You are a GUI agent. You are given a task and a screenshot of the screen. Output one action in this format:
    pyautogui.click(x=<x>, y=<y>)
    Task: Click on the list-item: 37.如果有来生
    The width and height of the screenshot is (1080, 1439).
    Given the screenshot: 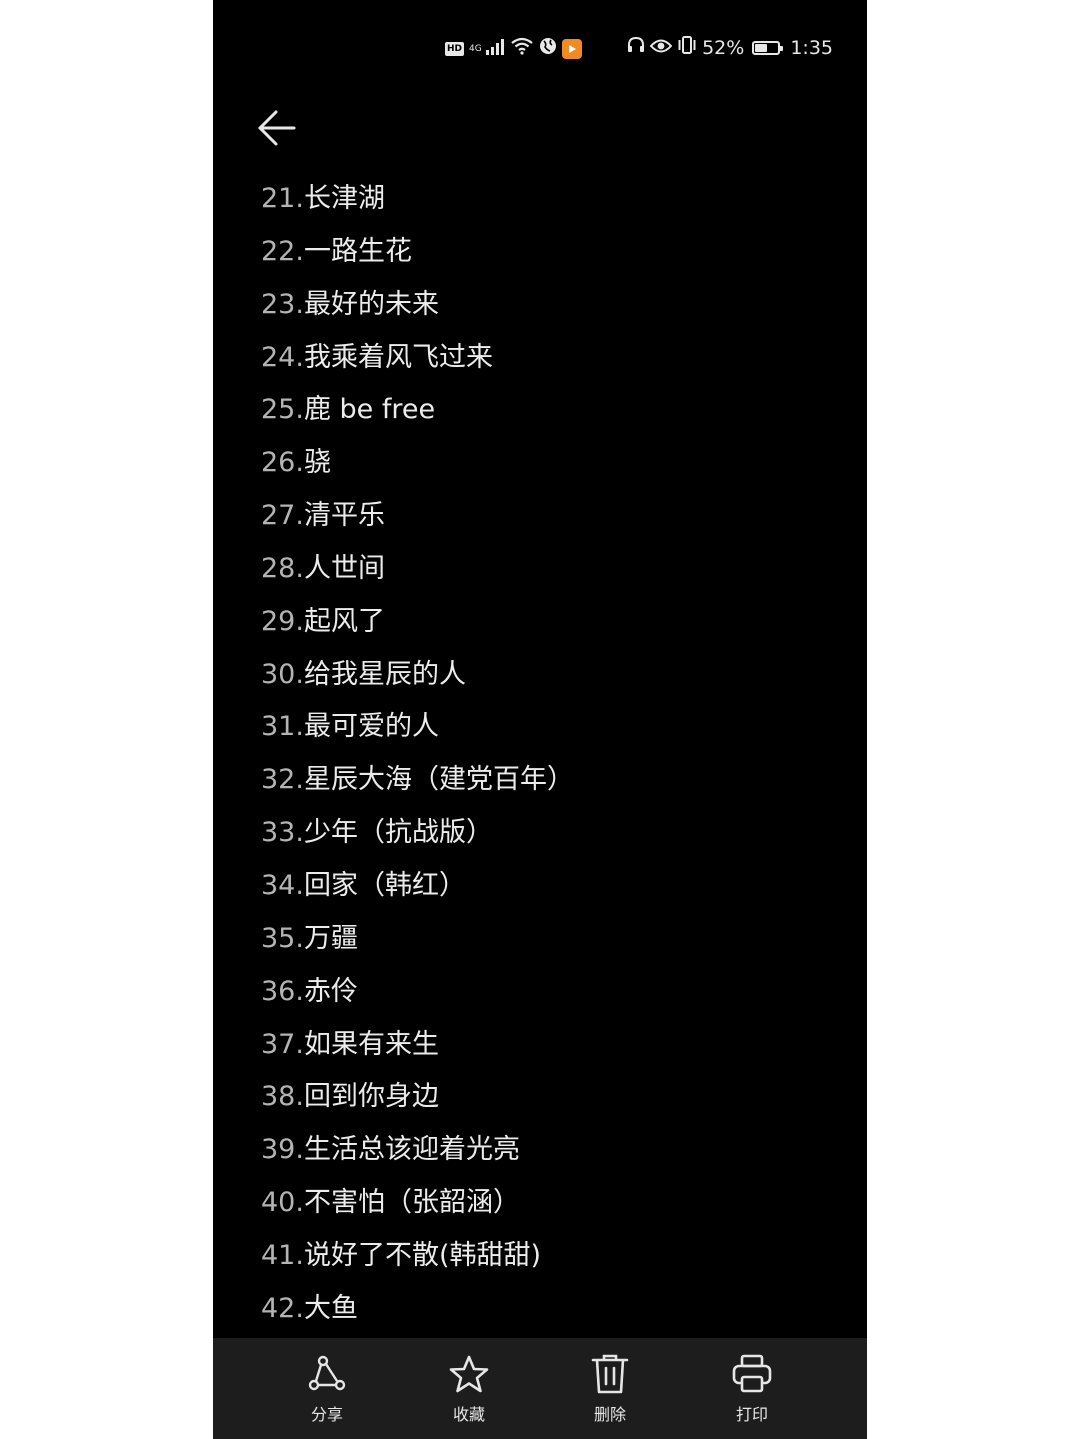 What is the action you would take?
    pyautogui.click(x=551, y=1045)
    